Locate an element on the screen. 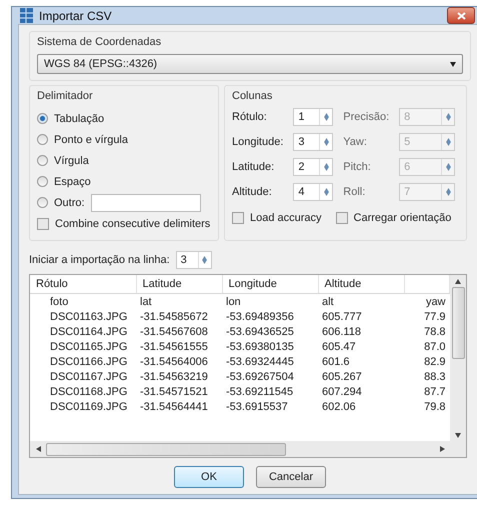  column-header: Latitude is located at coordinates (179, 284).